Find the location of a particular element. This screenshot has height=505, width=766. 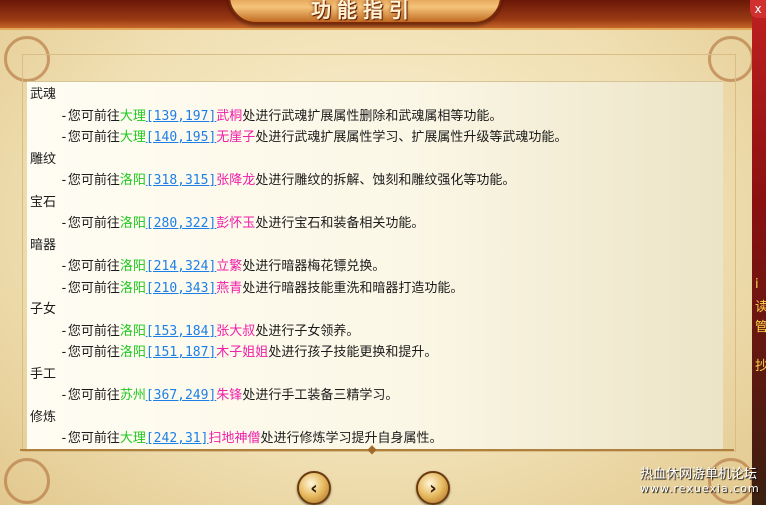

npc-name: 扫地神僧 is located at coordinates (234, 438).